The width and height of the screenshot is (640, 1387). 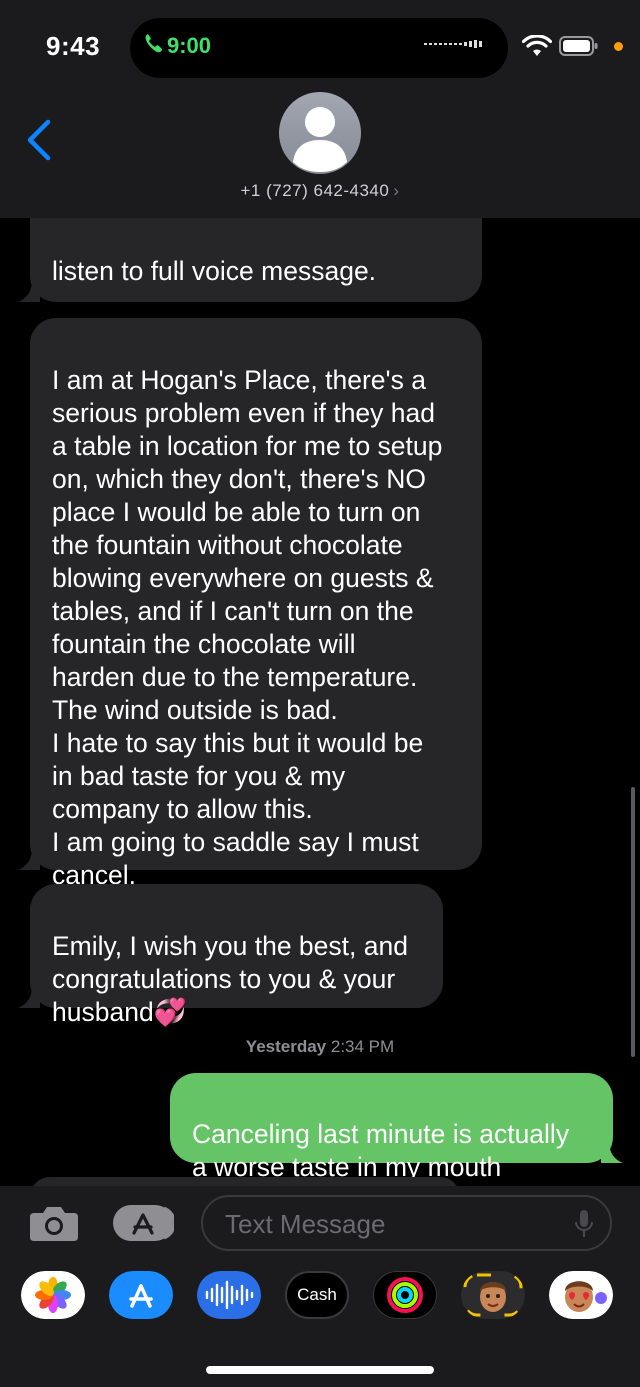 I want to click on timestamp-time: 2:34 PM, so click(x=362, y=1046).